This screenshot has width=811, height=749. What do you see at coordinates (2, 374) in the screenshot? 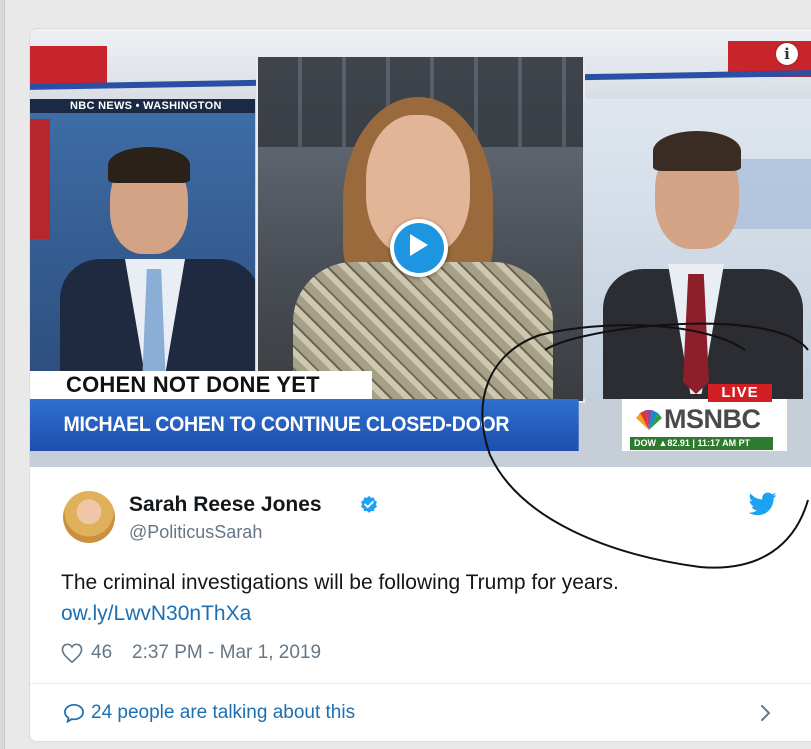
I see `page-left-rail` at bounding box center [2, 374].